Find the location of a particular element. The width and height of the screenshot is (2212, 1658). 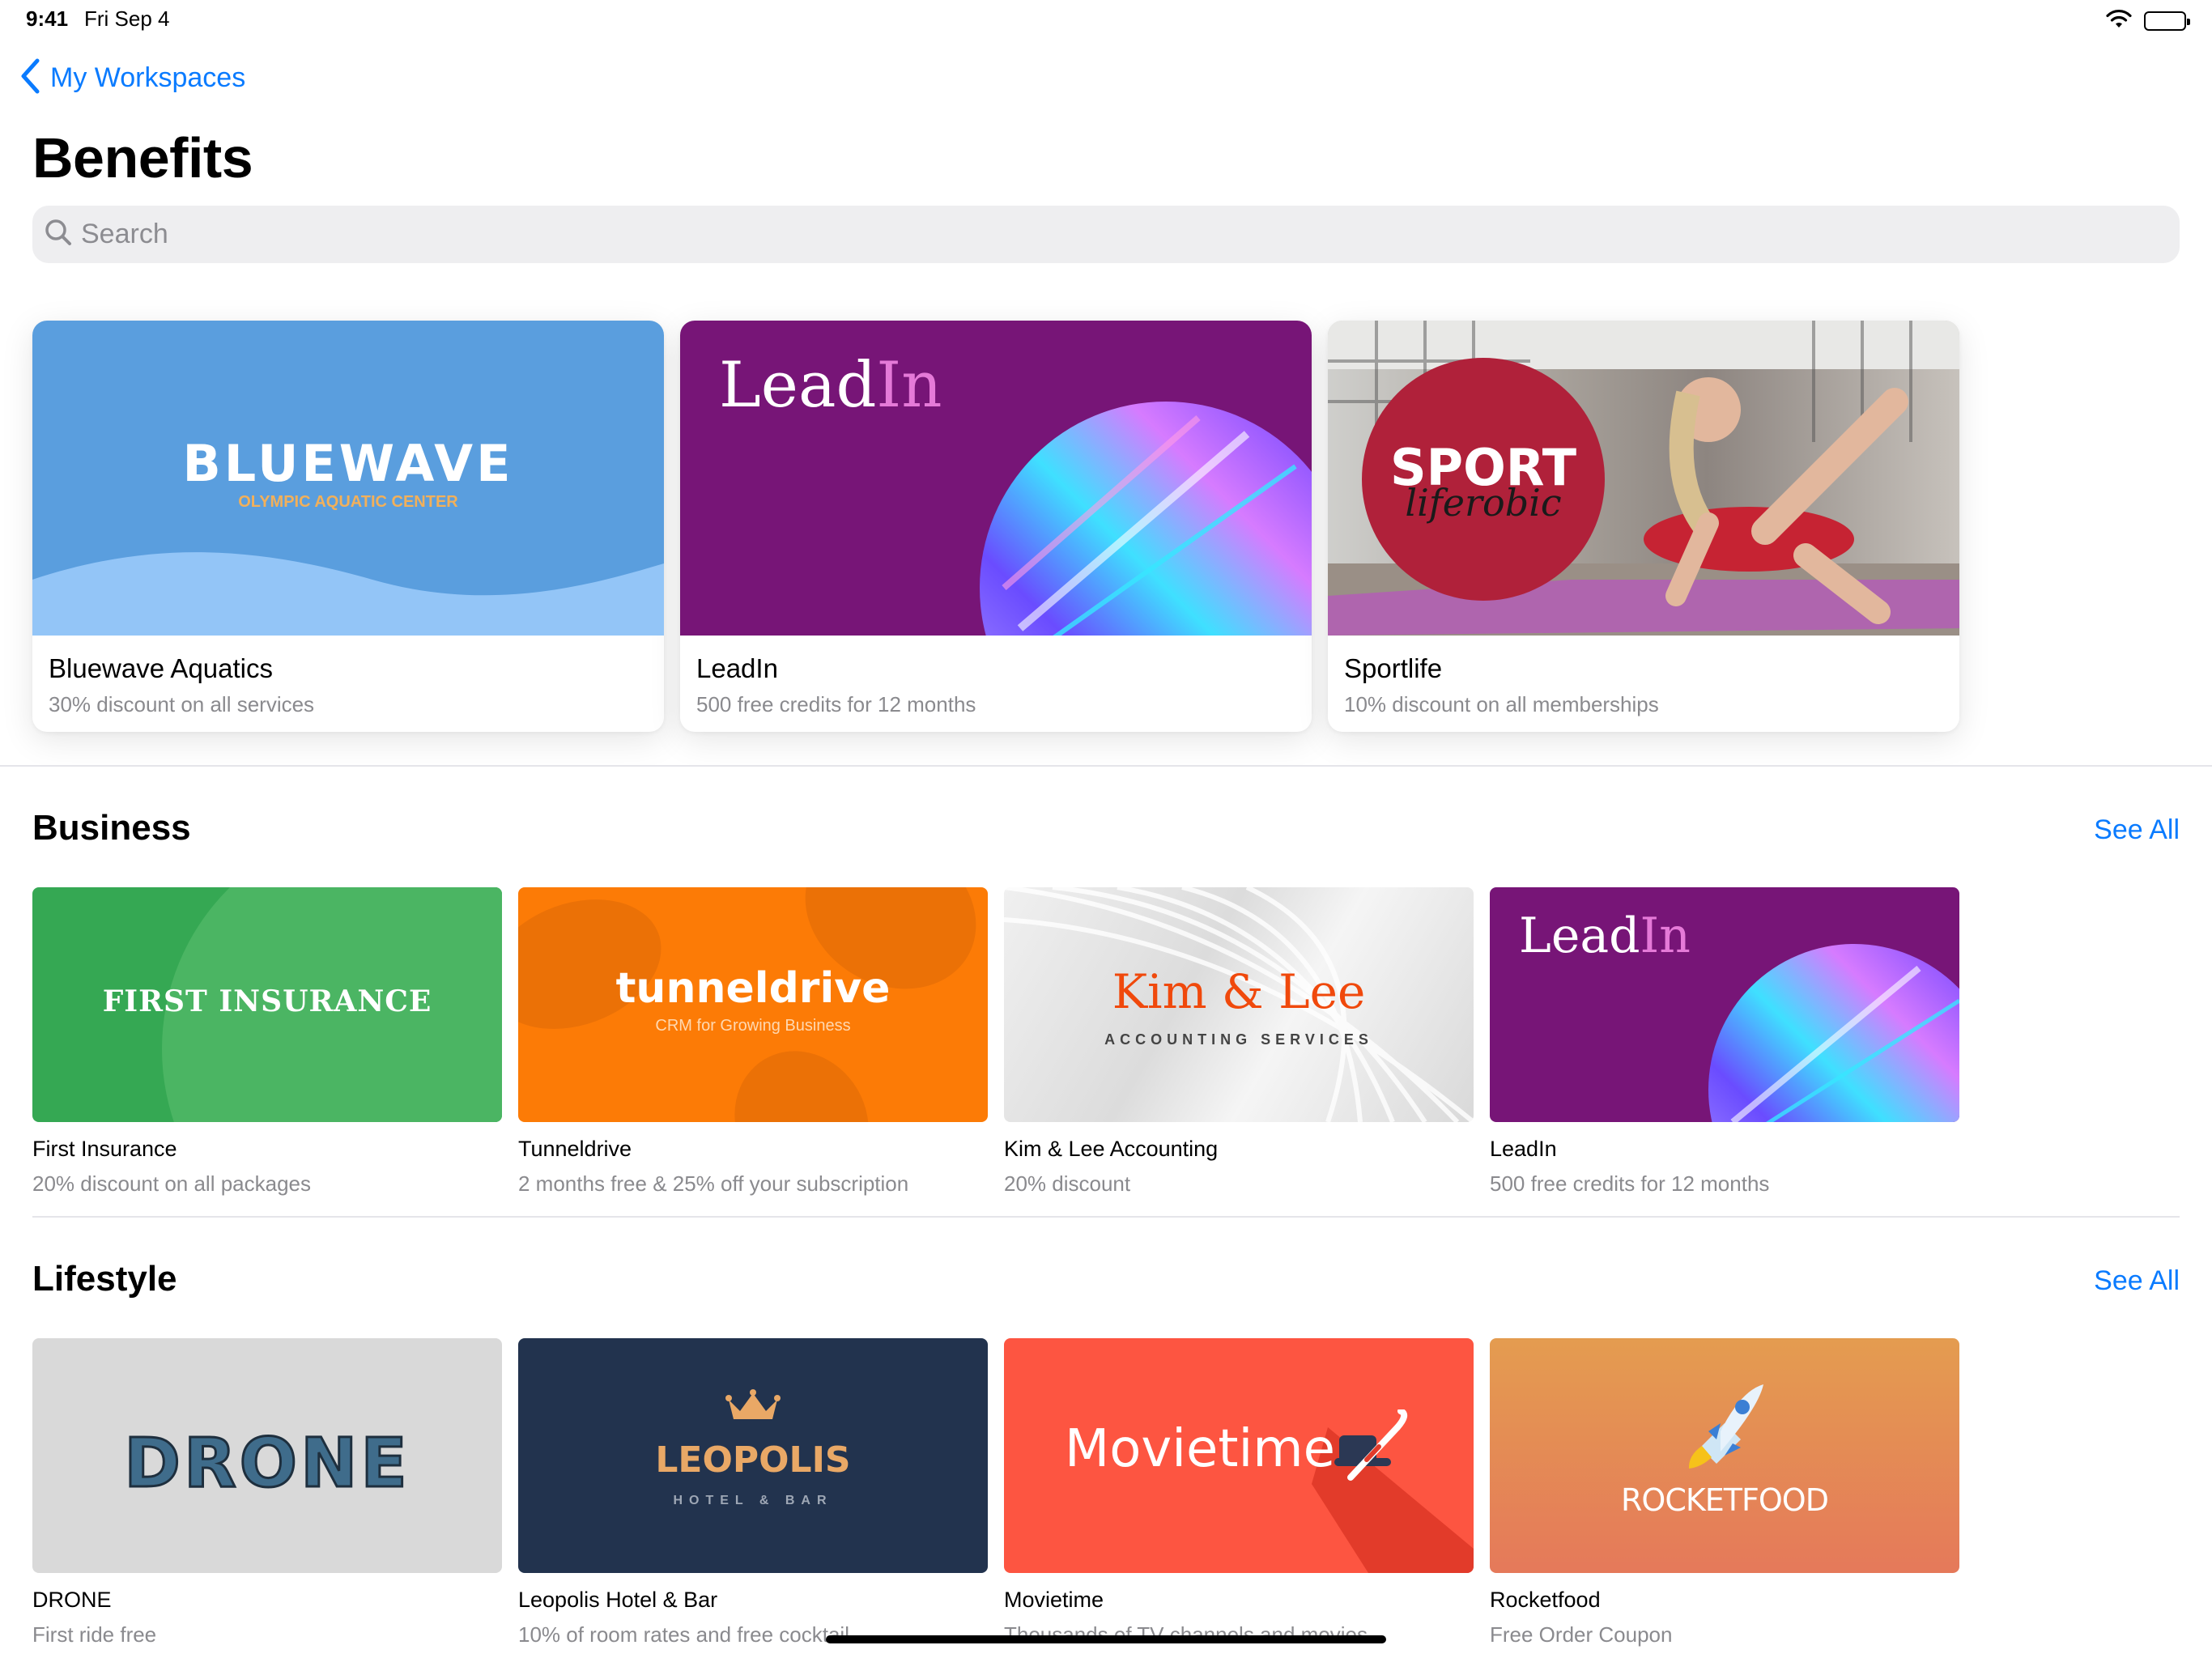

status-time: 9:41 is located at coordinates (48, 18).